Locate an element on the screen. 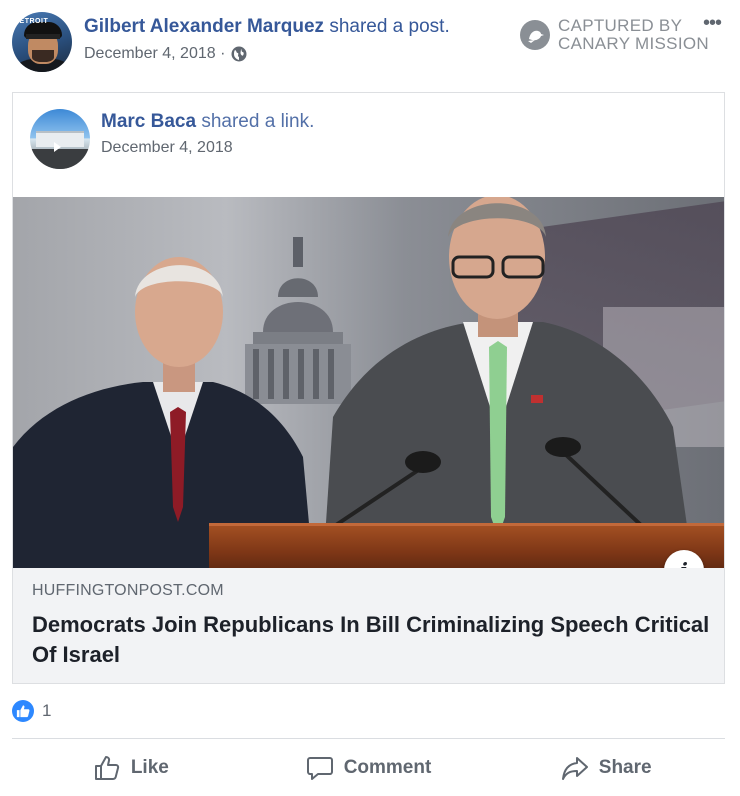 Image resolution: width=740 pixels, height=796 pixels. thumbs-up-icon is located at coordinates (106, 768).